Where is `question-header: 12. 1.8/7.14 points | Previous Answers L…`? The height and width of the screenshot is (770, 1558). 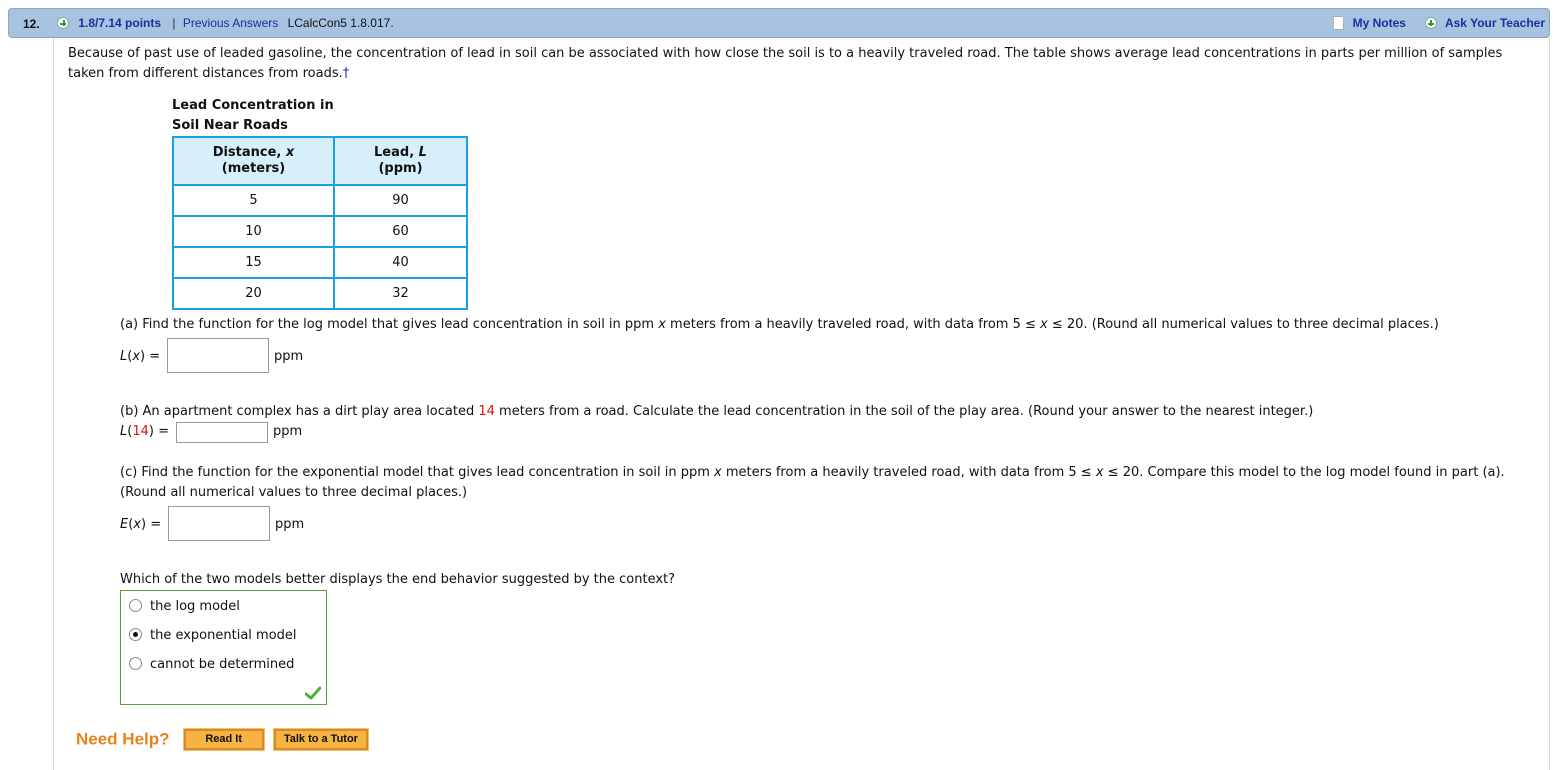
question-header: 12. 1.8/7.14 points | Previous Answers L… is located at coordinates (779, 23).